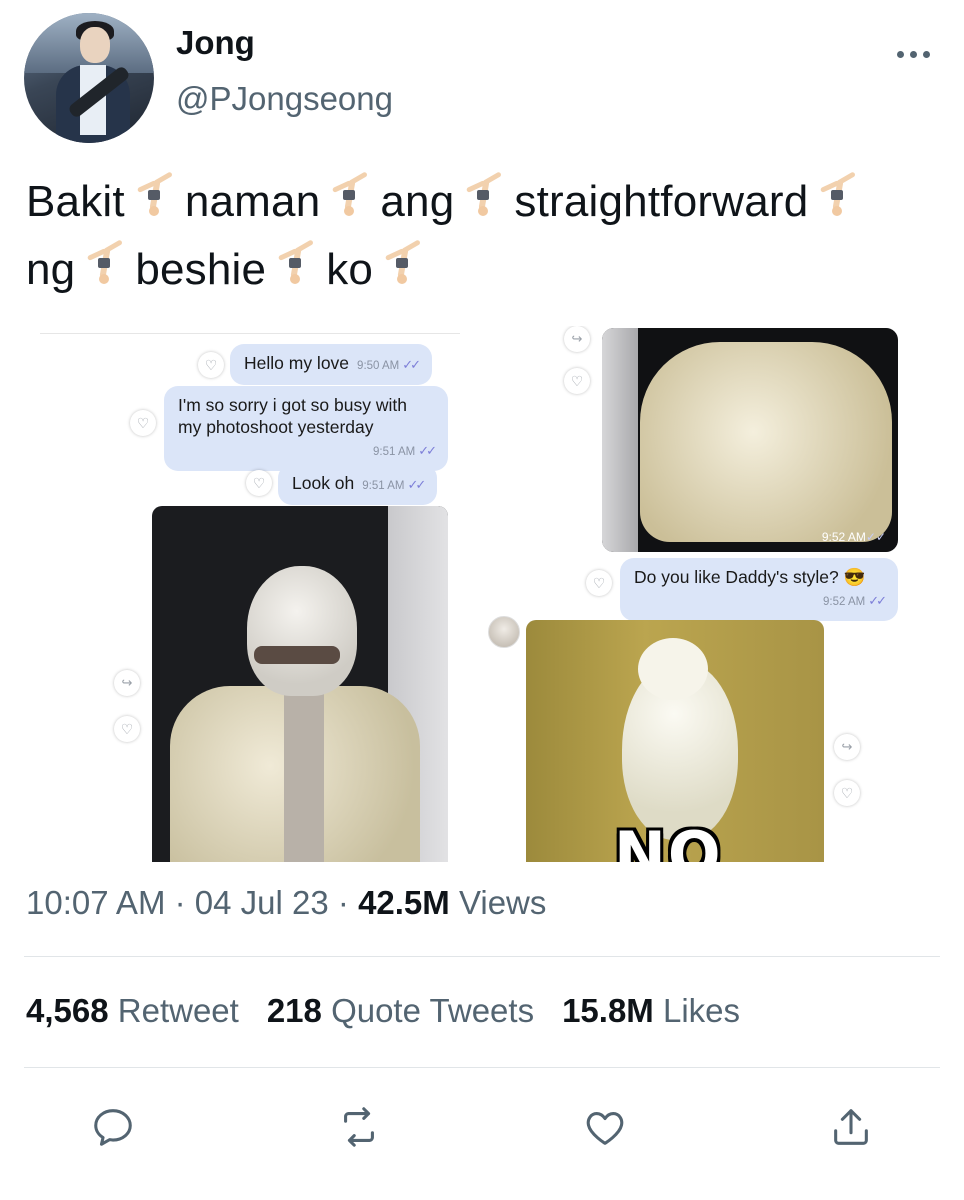  What do you see at coordinates (67, 1010) in the screenshot?
I see `retweet-count: 4,568` at bounding box center [67, 1010].